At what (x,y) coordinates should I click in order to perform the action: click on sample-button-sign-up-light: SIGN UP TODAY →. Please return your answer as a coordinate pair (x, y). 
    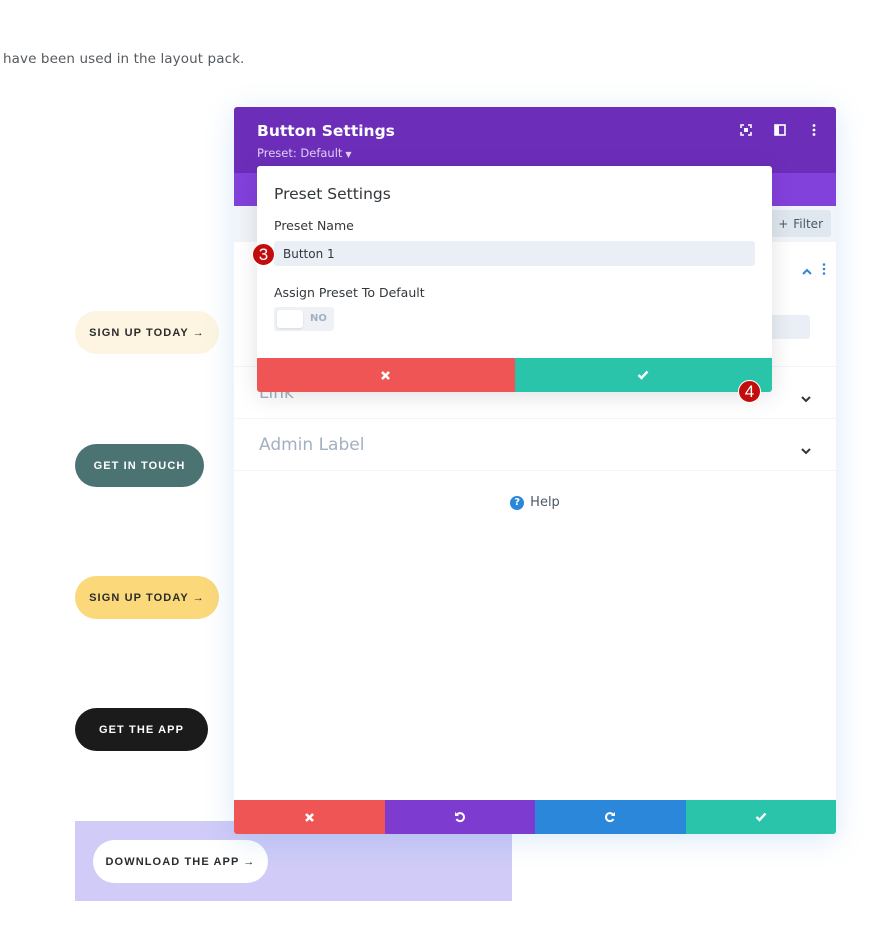
    Looking at the image, I should click on (147, 332).